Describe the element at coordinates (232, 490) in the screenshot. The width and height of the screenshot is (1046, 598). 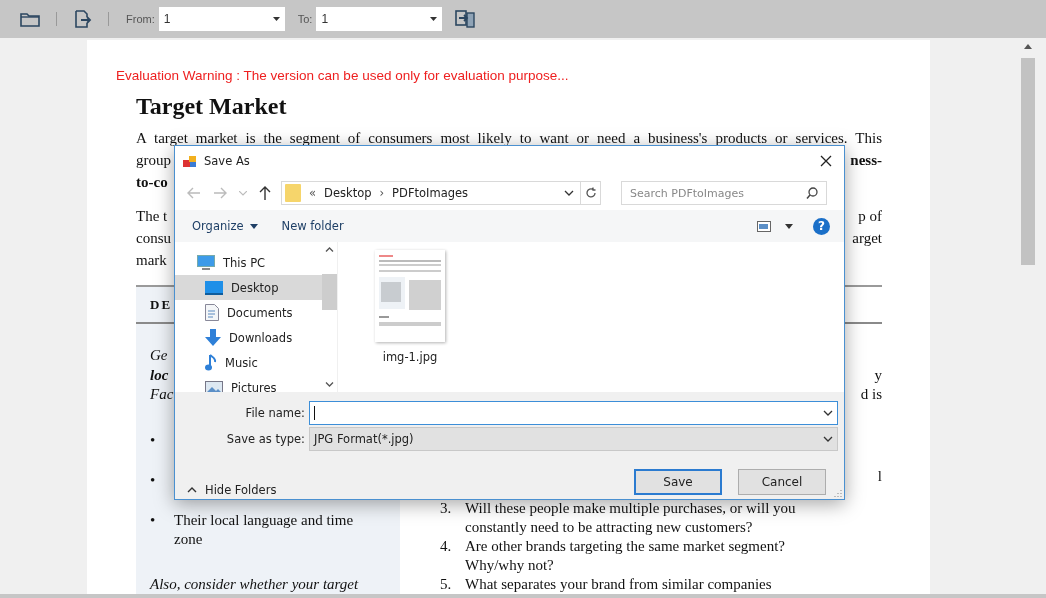
I see `hide-folders-button: Hide Folders` at that location.